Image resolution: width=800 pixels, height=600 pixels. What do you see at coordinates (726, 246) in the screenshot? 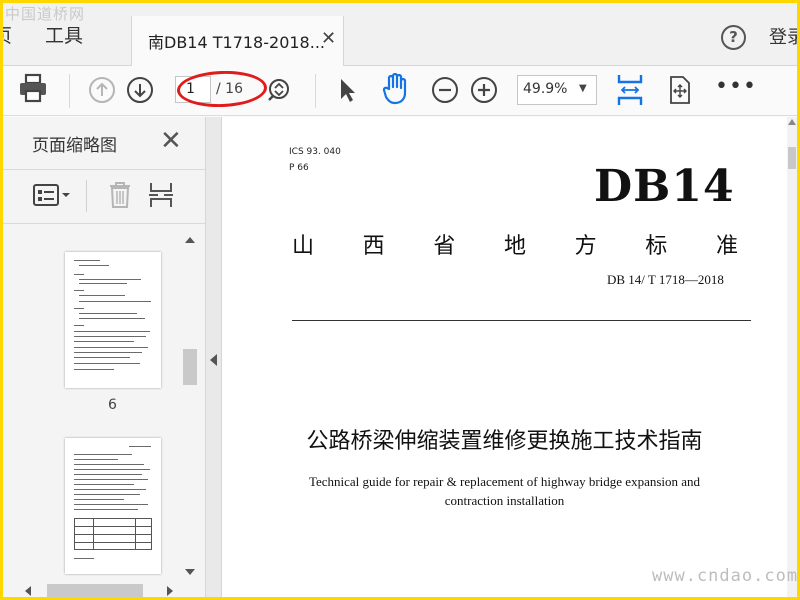
I see `standard-type-char: 准` at bounding box center [726, 246].